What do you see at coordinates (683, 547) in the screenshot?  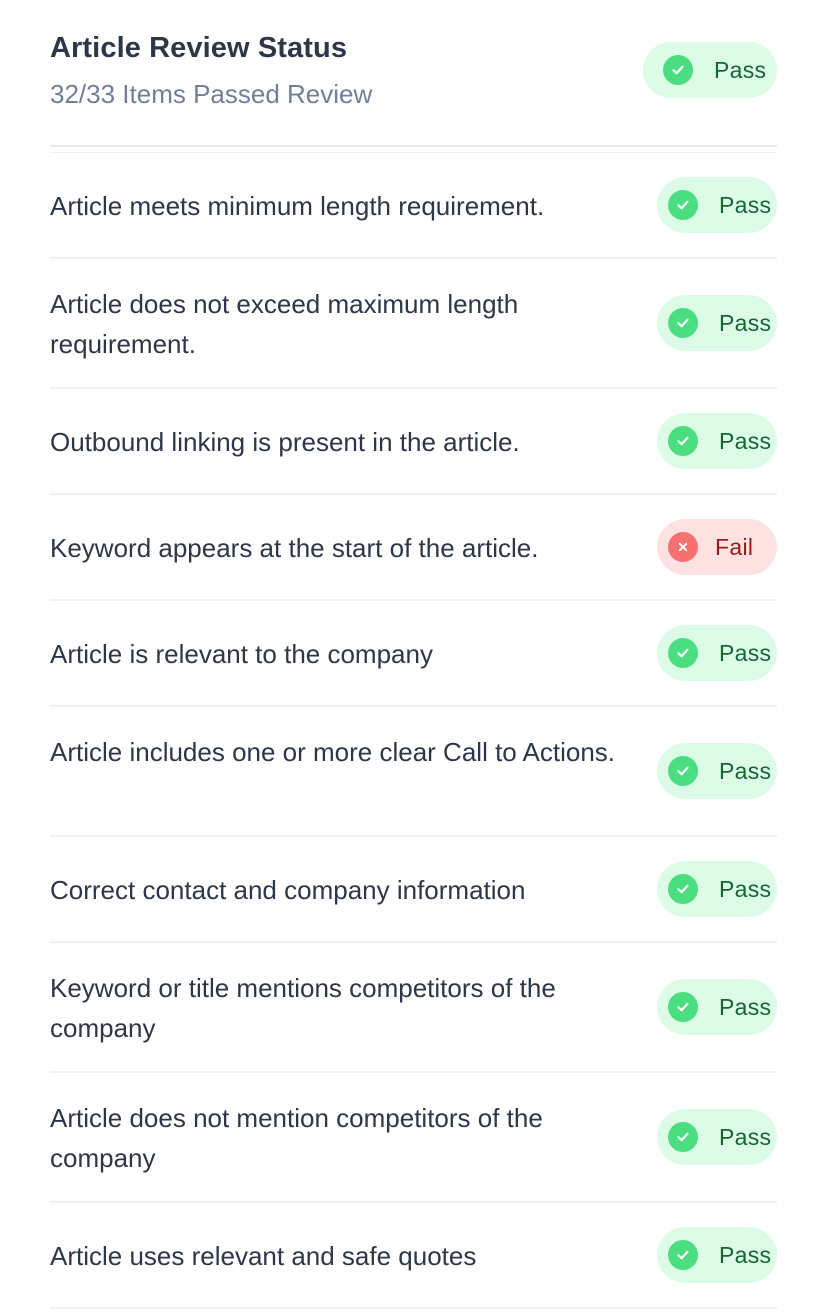 I see `x-circle-icon` at bounding box center [683, 547].